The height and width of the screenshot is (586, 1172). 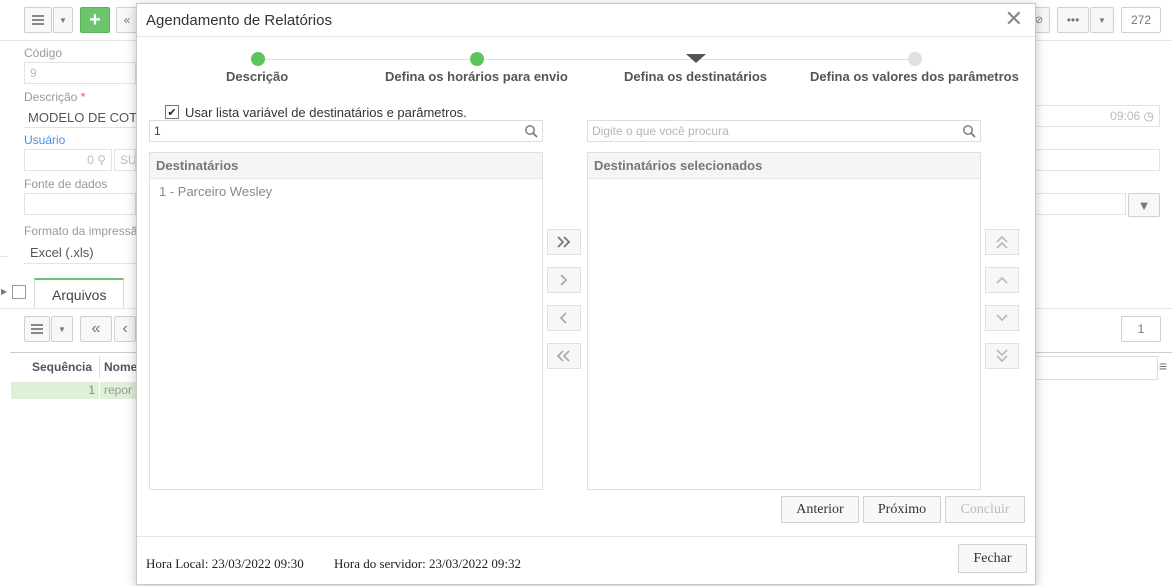 I want to click on grid-view-button, so click(x=38, y=20).